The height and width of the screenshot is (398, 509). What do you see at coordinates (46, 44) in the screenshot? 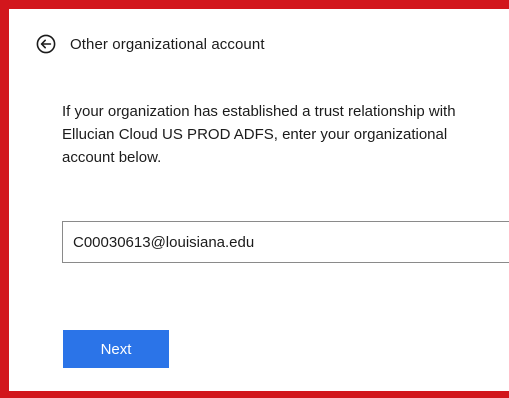
I see `arrow-left-circle-icon` at bounding box center [46, 44].